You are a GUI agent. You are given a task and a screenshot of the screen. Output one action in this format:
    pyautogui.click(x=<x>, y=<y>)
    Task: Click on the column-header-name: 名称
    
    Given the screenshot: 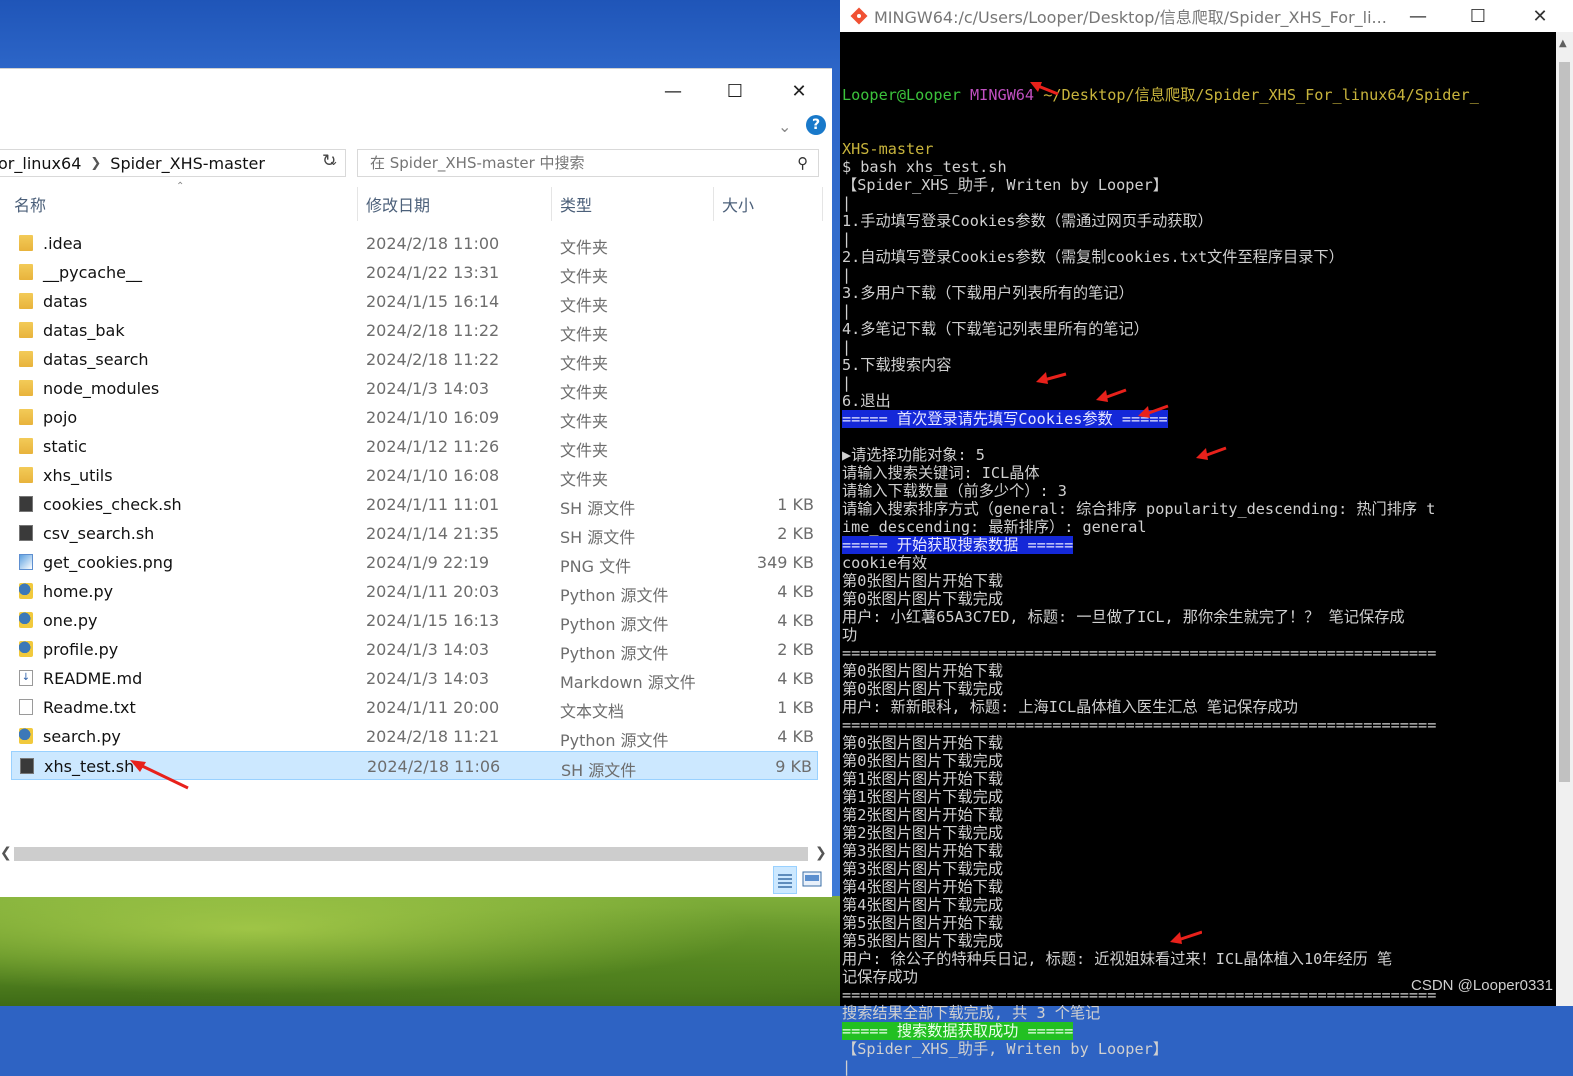 What is the action you would take?
    pyautogui.click(x=30, y=204)
    